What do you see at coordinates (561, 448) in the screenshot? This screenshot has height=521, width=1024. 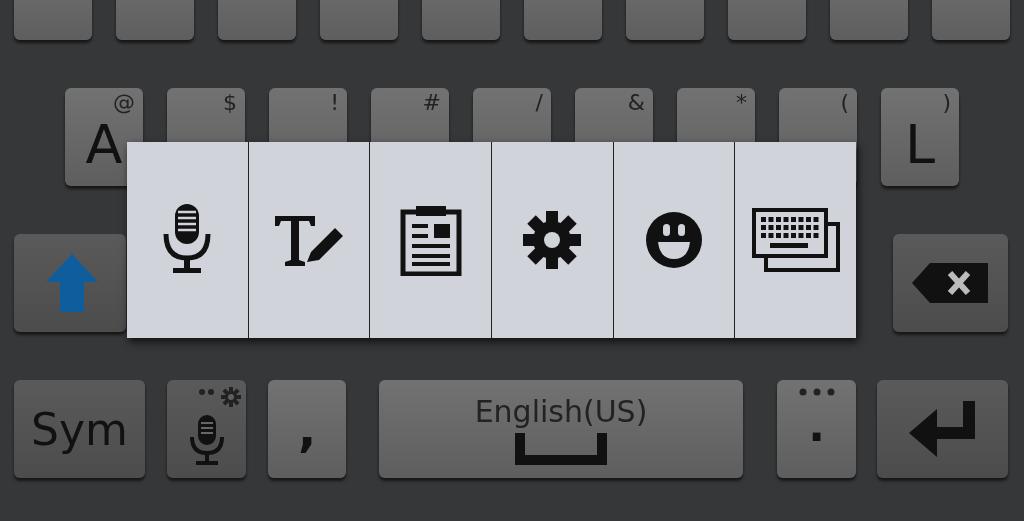 I see `space-bar-icon` at bounding box center [561, 448].